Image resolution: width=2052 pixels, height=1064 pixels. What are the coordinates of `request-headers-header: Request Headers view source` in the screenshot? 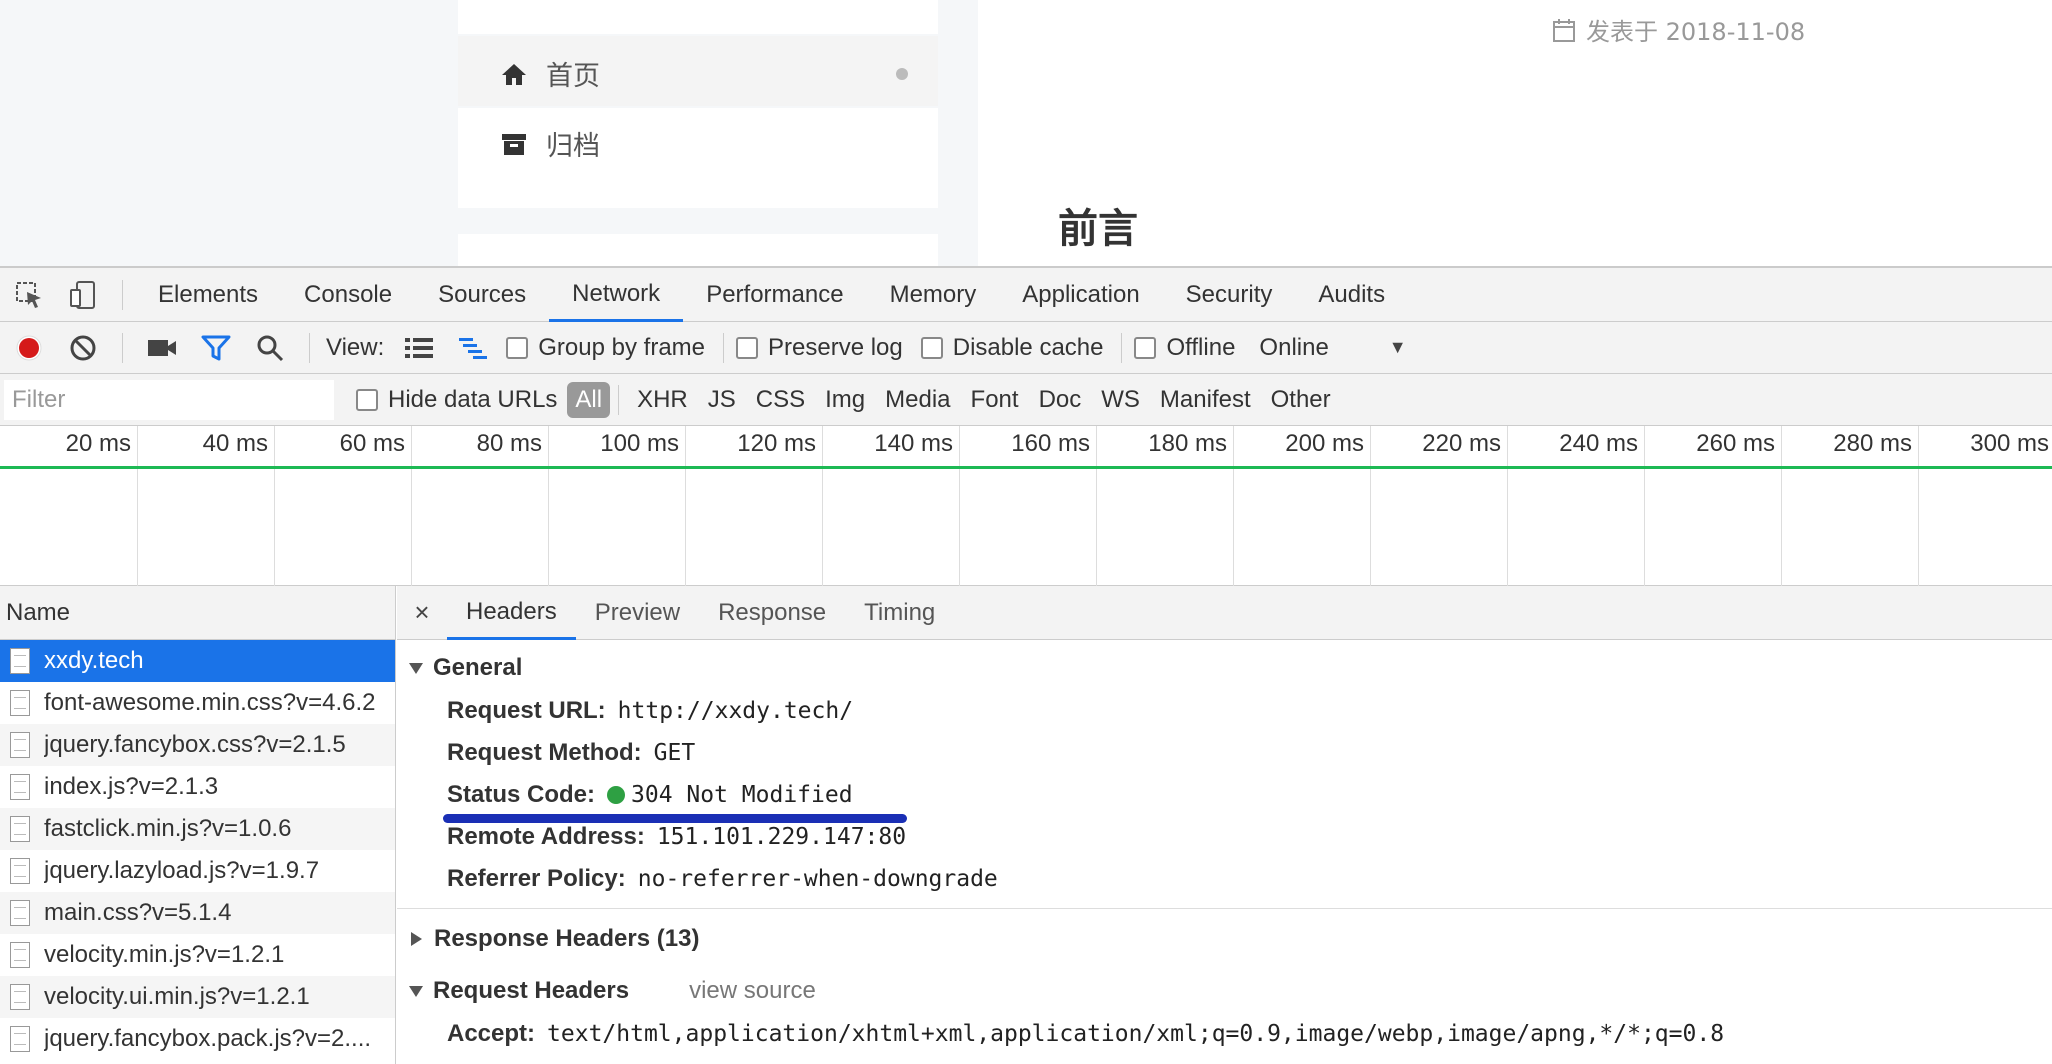 It's located at (1224, 991).